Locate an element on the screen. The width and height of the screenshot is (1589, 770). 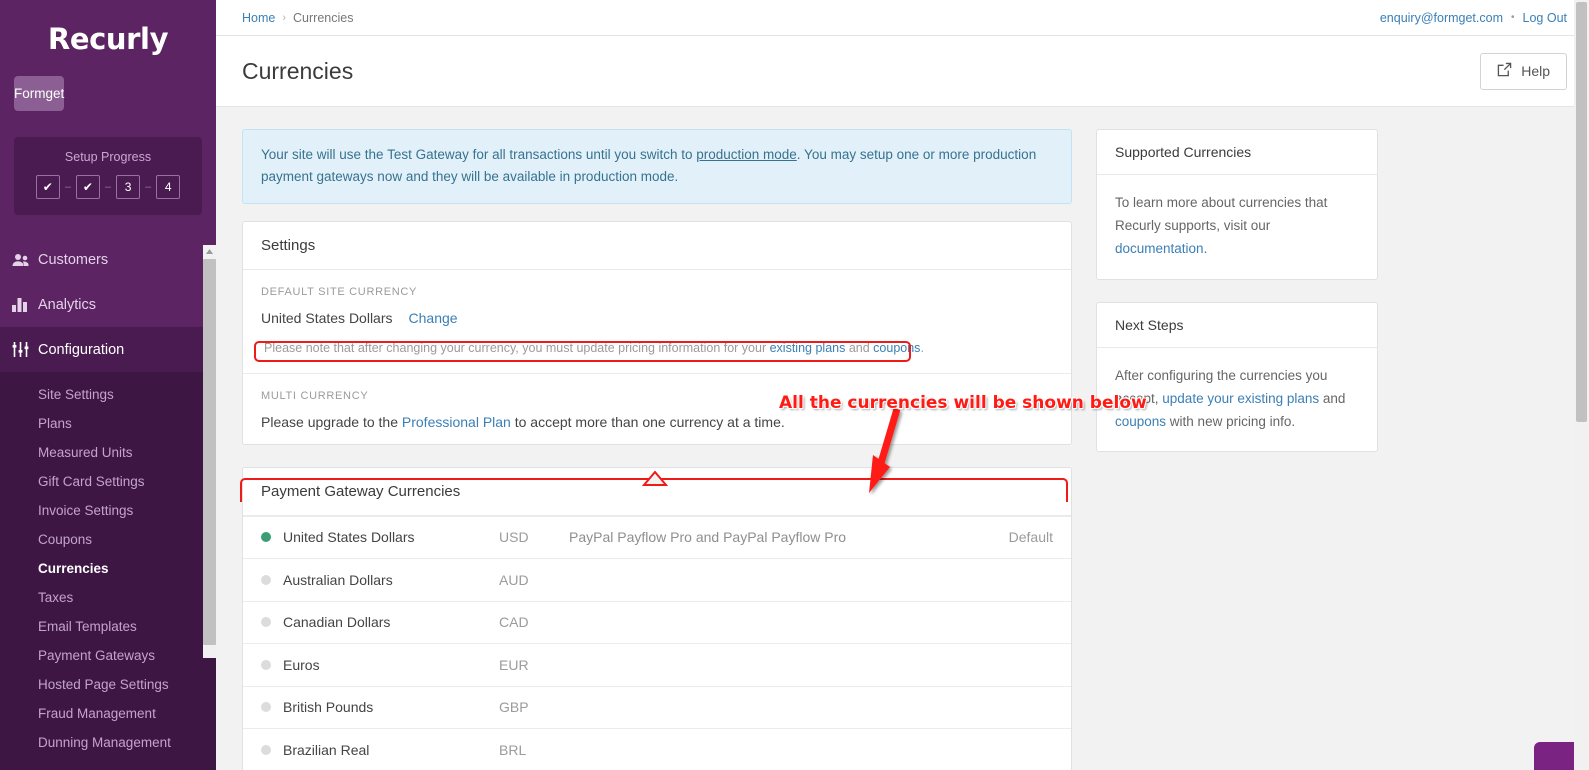
setup-progress-card: Setup Progress ✔ – ✔ – 3 – 4 is located at coordinates (108, 176).